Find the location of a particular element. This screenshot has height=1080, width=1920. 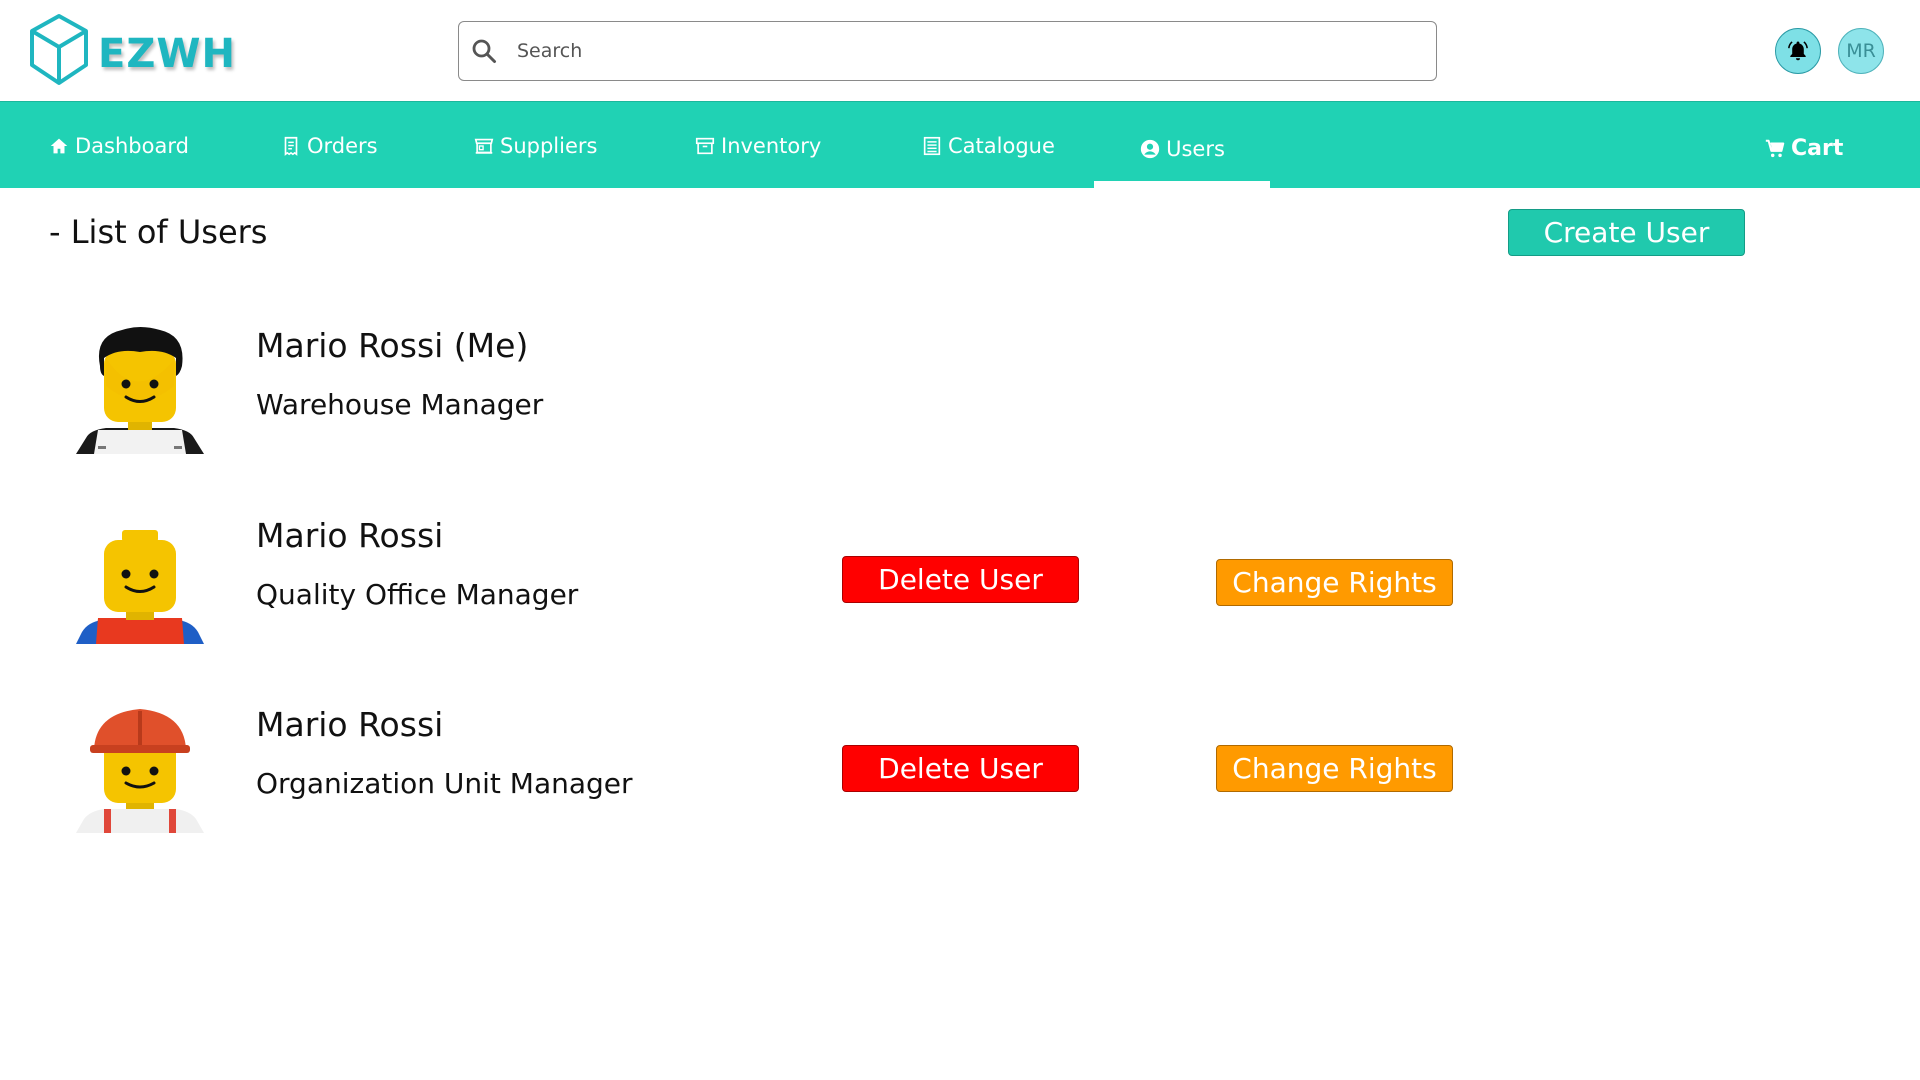

avatar-initials: MR is located at coordinates (1861, 51).